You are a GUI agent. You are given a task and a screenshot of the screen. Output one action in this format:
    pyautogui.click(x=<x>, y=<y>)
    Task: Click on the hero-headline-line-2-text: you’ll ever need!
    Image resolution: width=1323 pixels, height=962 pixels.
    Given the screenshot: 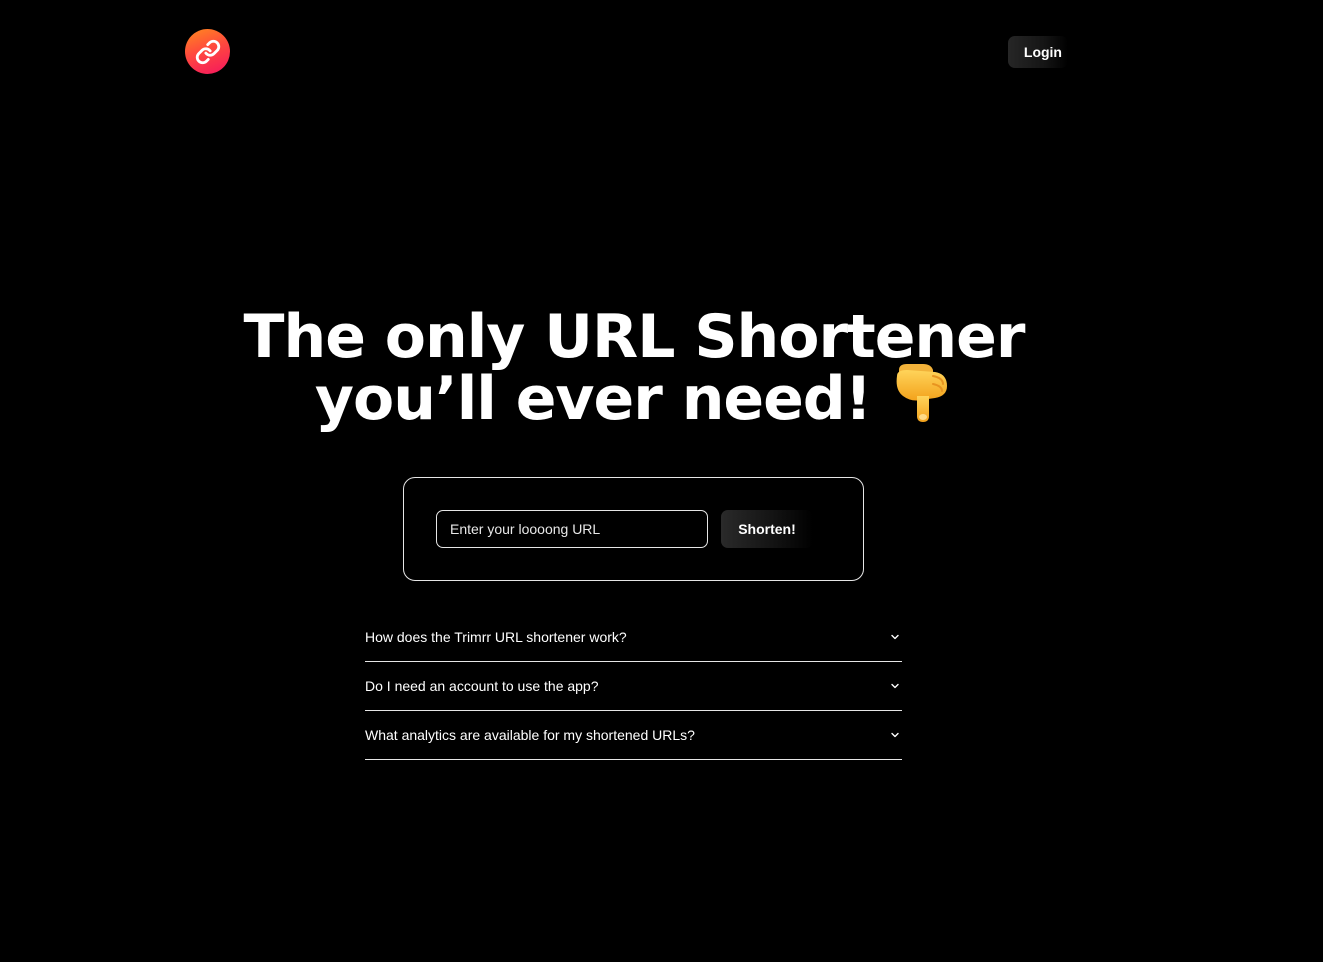 What is the action you would take?
    pyautogui.click(x=593, y=399)
    